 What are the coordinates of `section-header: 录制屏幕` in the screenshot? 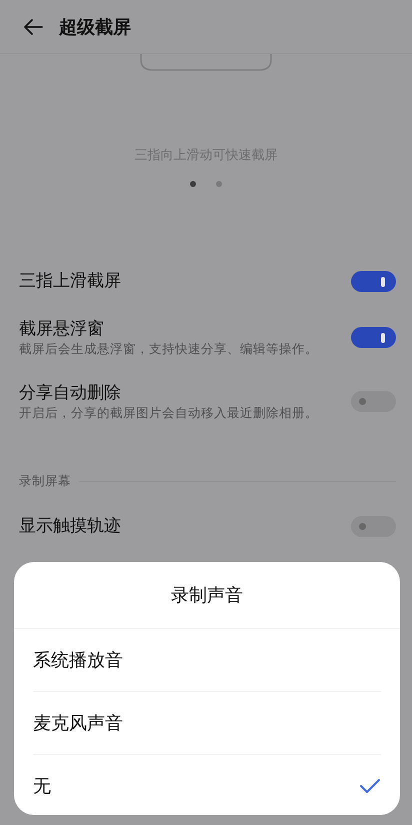 It's located at (45, 481).